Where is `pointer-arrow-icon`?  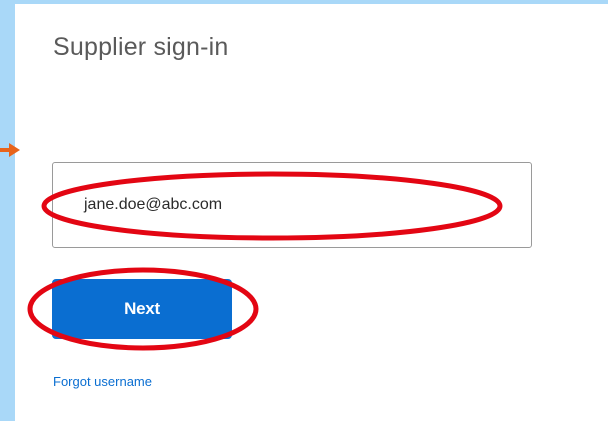 pointer-arrow-icon is located at coordinates (10, 150).